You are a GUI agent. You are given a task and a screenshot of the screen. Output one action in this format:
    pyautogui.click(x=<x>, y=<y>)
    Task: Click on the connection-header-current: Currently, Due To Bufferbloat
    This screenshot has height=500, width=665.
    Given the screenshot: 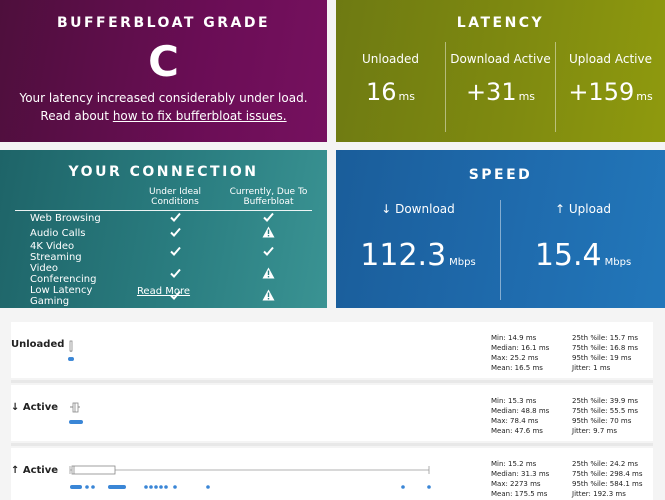 What is the action you would take?
    pyautogui.click(x=268, y=198)
    